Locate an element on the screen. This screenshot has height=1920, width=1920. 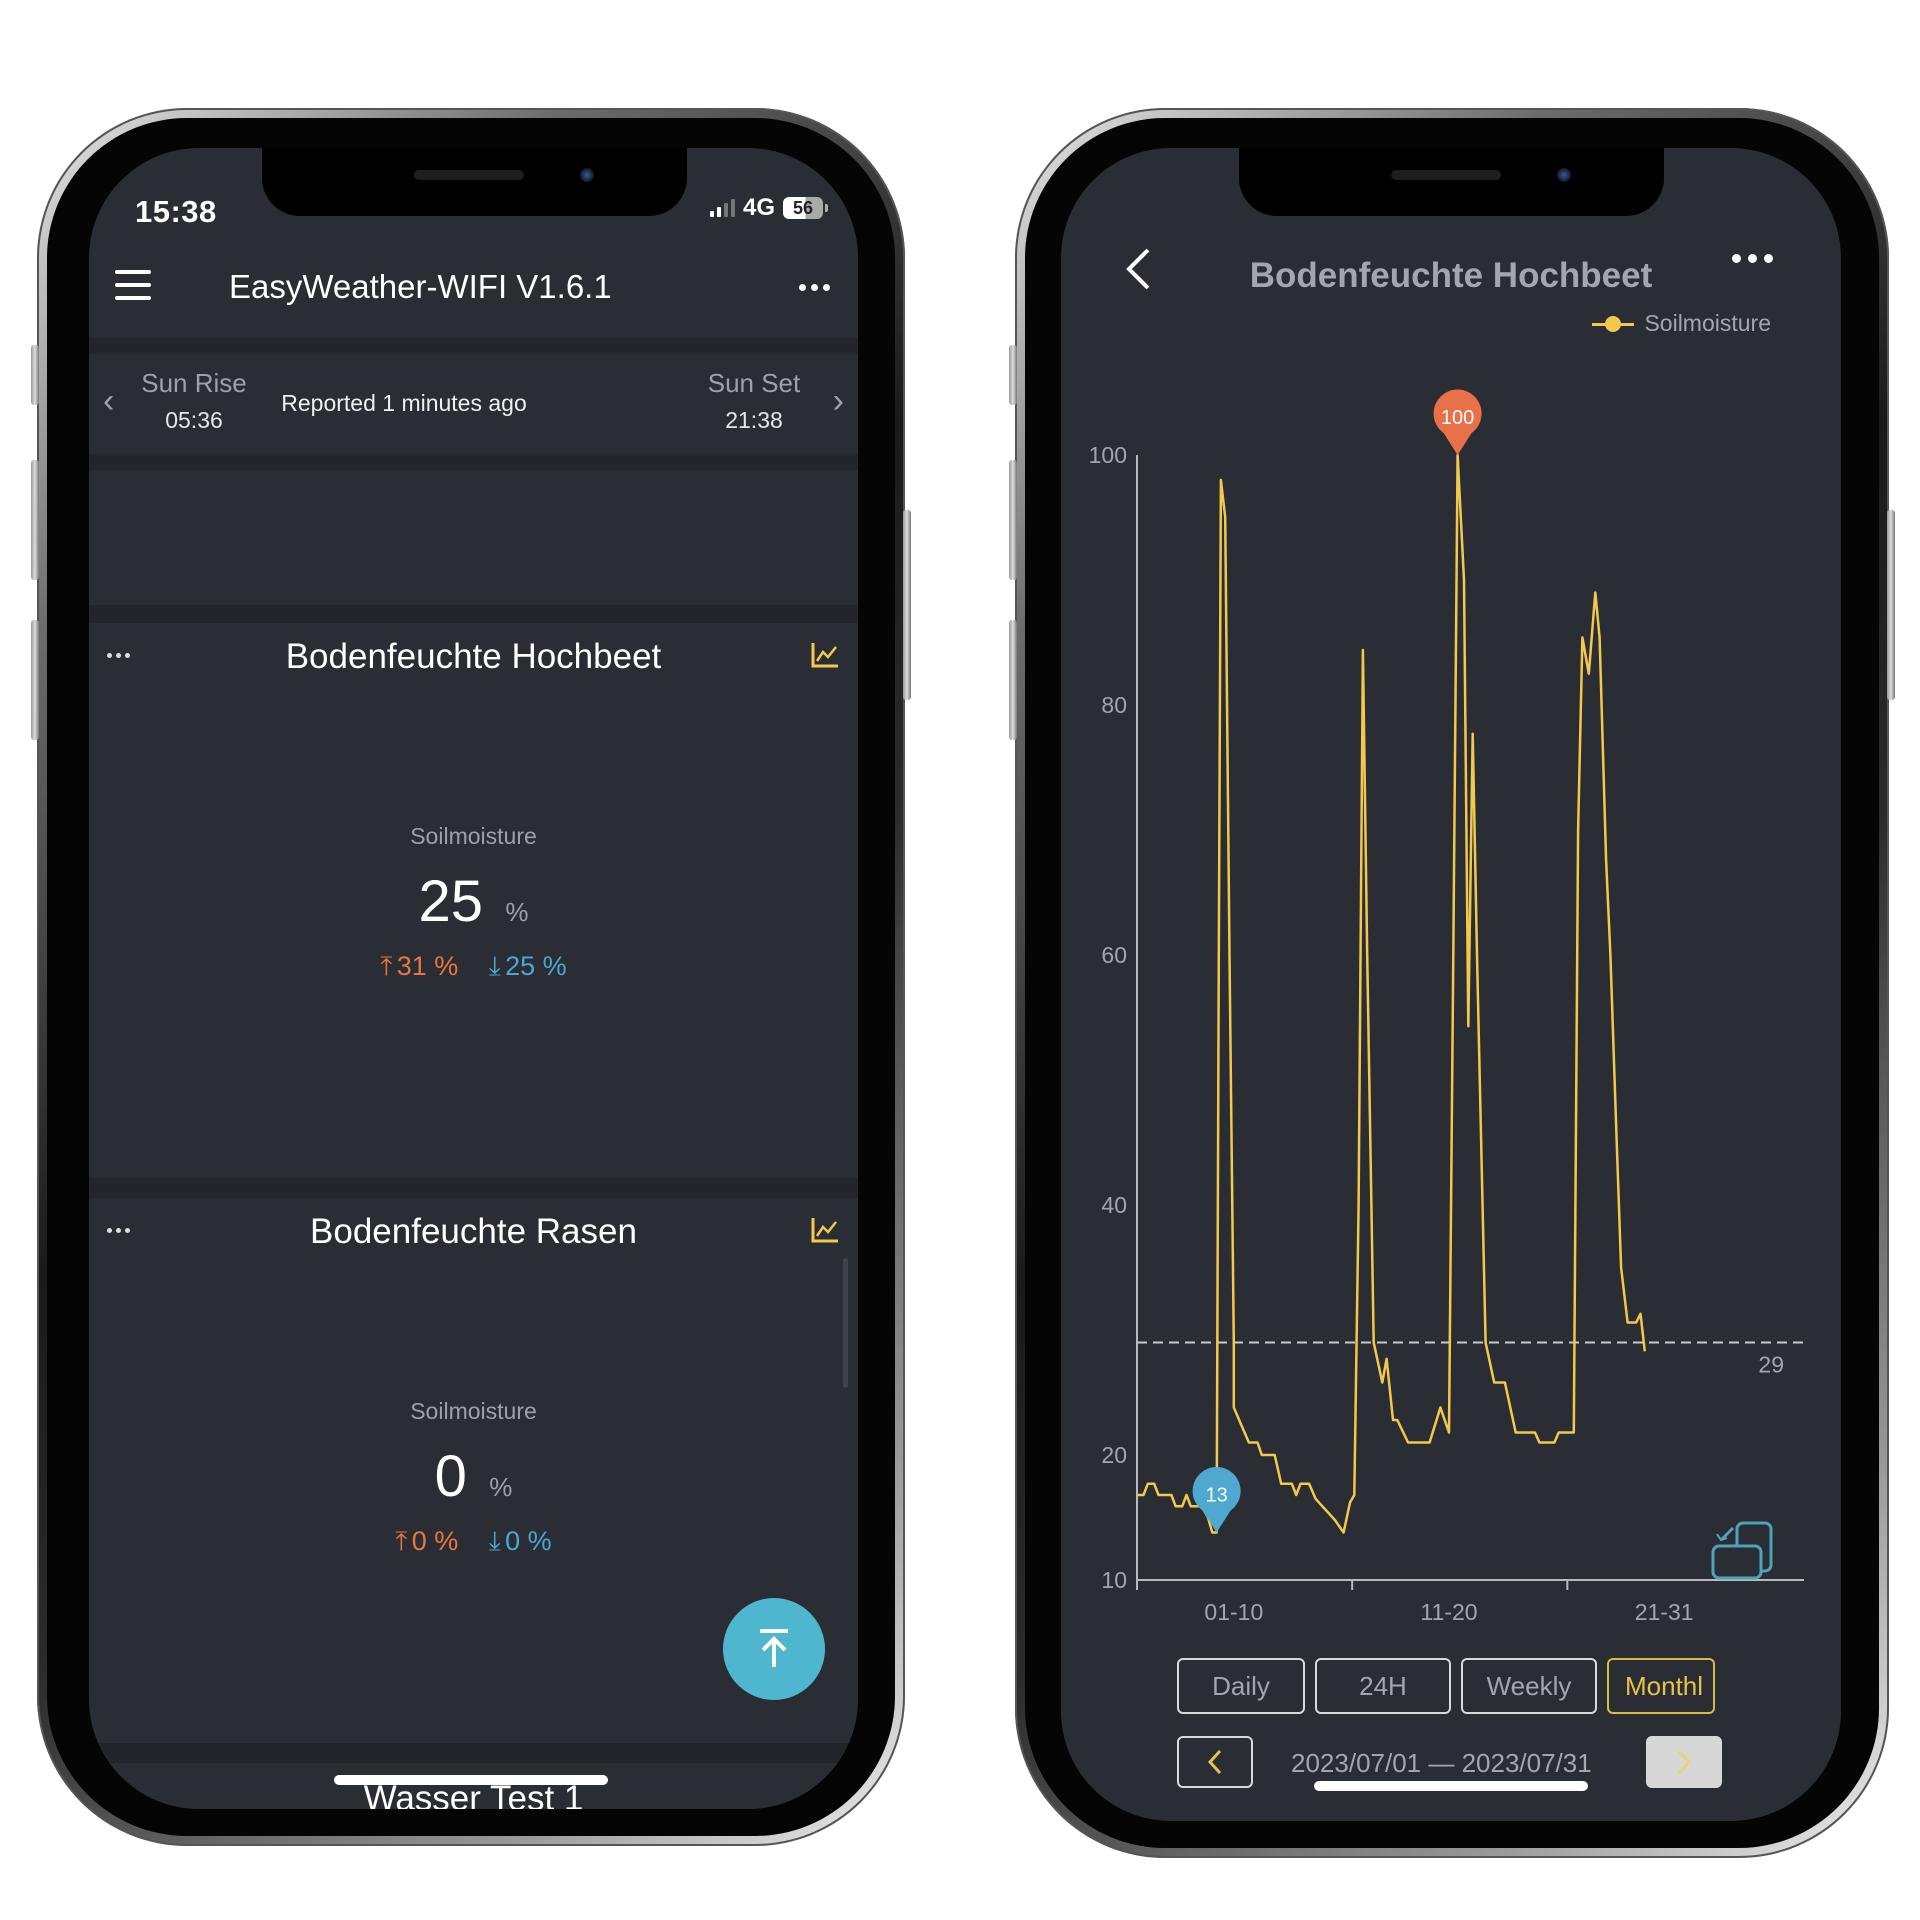
previous-period-button is located at coordinates (1215, 1762).